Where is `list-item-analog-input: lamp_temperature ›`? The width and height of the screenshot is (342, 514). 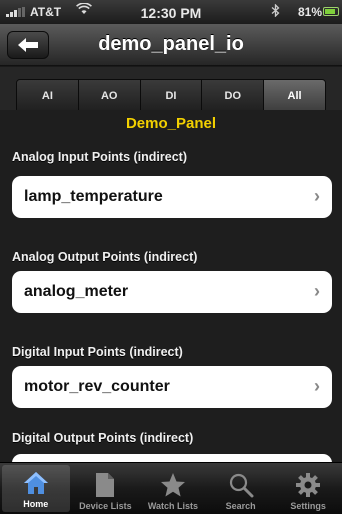 list-item-analog-input: lamp_temperature › is located at coordinates (172, 197).